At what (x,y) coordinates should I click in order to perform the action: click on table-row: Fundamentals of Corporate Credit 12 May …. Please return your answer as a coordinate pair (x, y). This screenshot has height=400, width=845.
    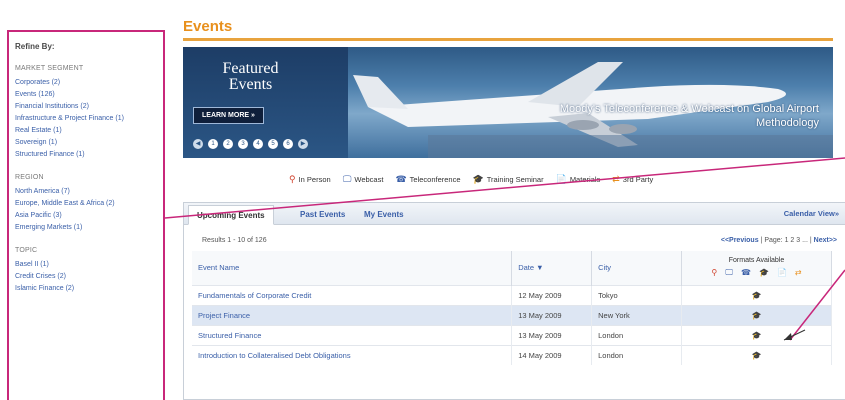
    Looking at the image, I should click on (512, 294).